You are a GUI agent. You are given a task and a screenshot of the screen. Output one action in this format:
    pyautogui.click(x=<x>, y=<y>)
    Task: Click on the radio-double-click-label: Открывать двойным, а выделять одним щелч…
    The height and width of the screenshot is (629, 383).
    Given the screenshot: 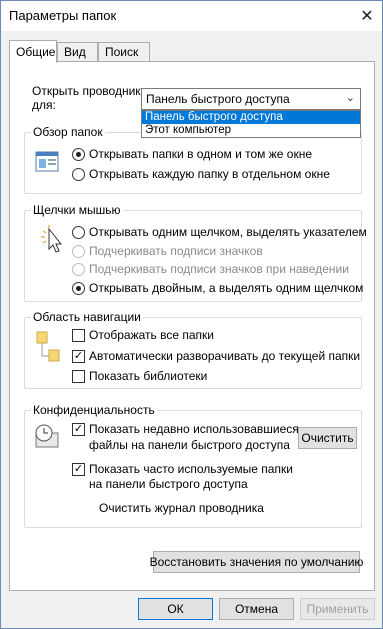 What is the action you would take?
    pyautogui.click(x=226, y=288)
    